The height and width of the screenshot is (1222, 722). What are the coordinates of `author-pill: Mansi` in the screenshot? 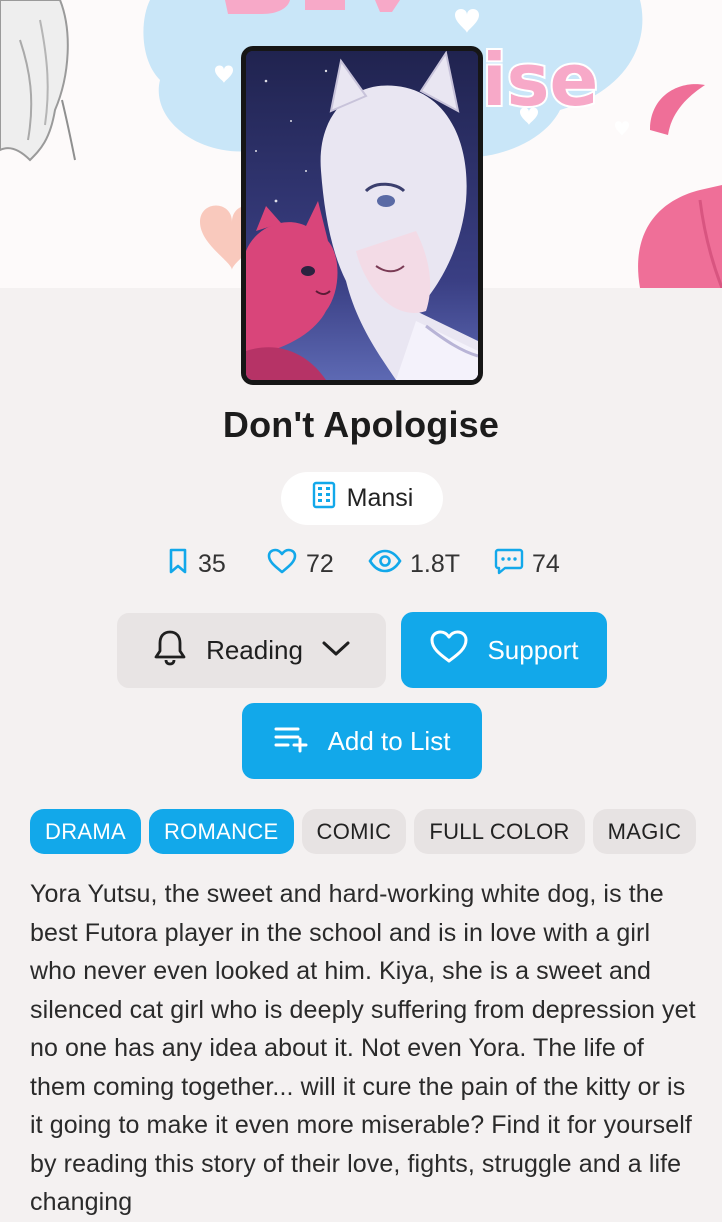 It's located at (362, 498).